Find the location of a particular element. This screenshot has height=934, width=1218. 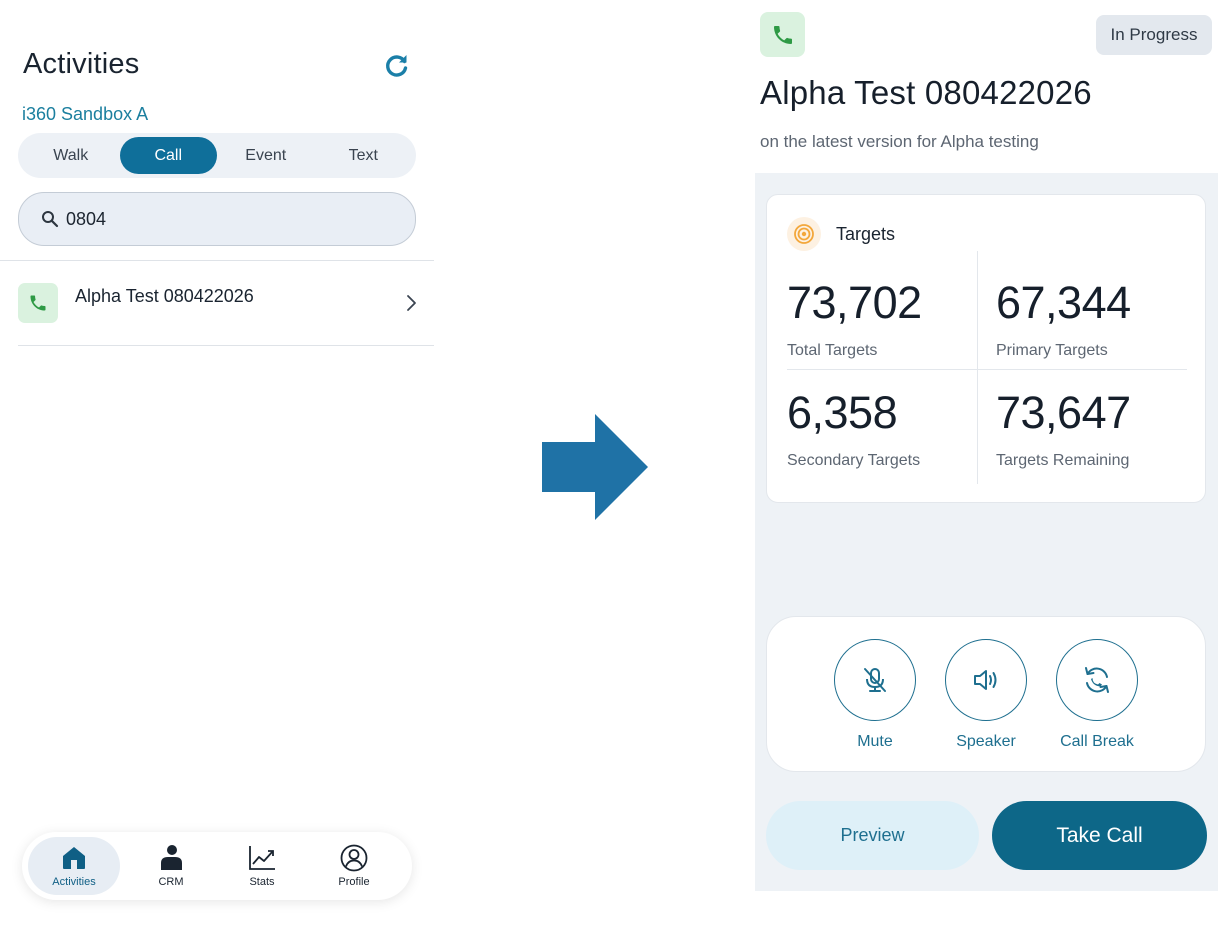

segment-text: Text is located at coordinates (364, 155).